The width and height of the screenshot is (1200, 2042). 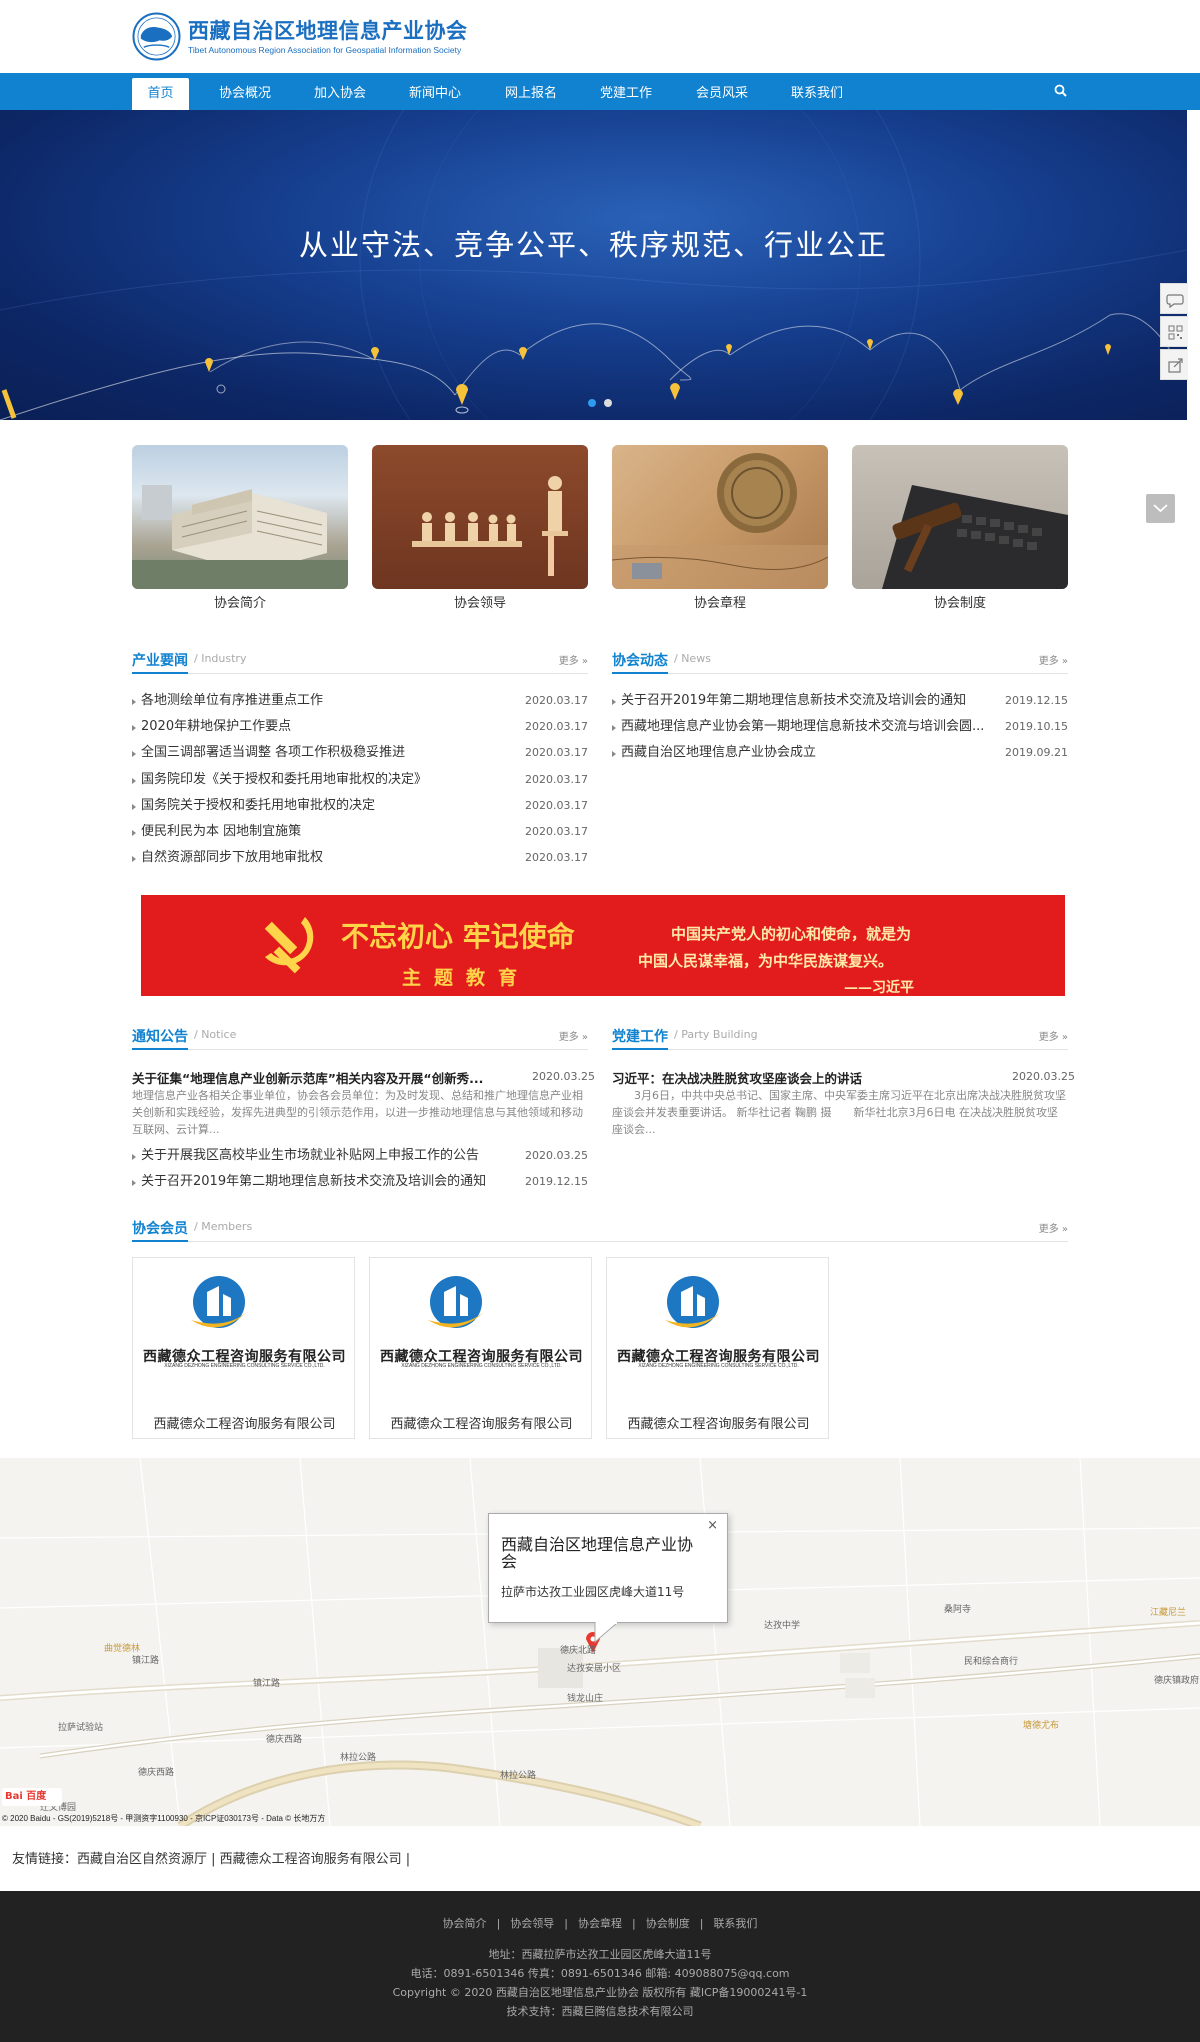 I want to click on share-icon, so click(x=1175, y=365).